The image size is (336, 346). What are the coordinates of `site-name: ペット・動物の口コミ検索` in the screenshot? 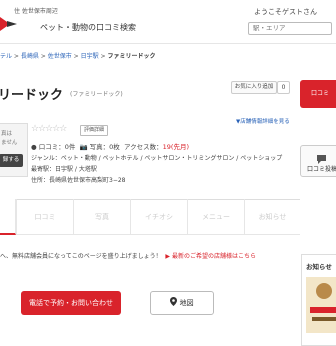 It's located at (88, 27).